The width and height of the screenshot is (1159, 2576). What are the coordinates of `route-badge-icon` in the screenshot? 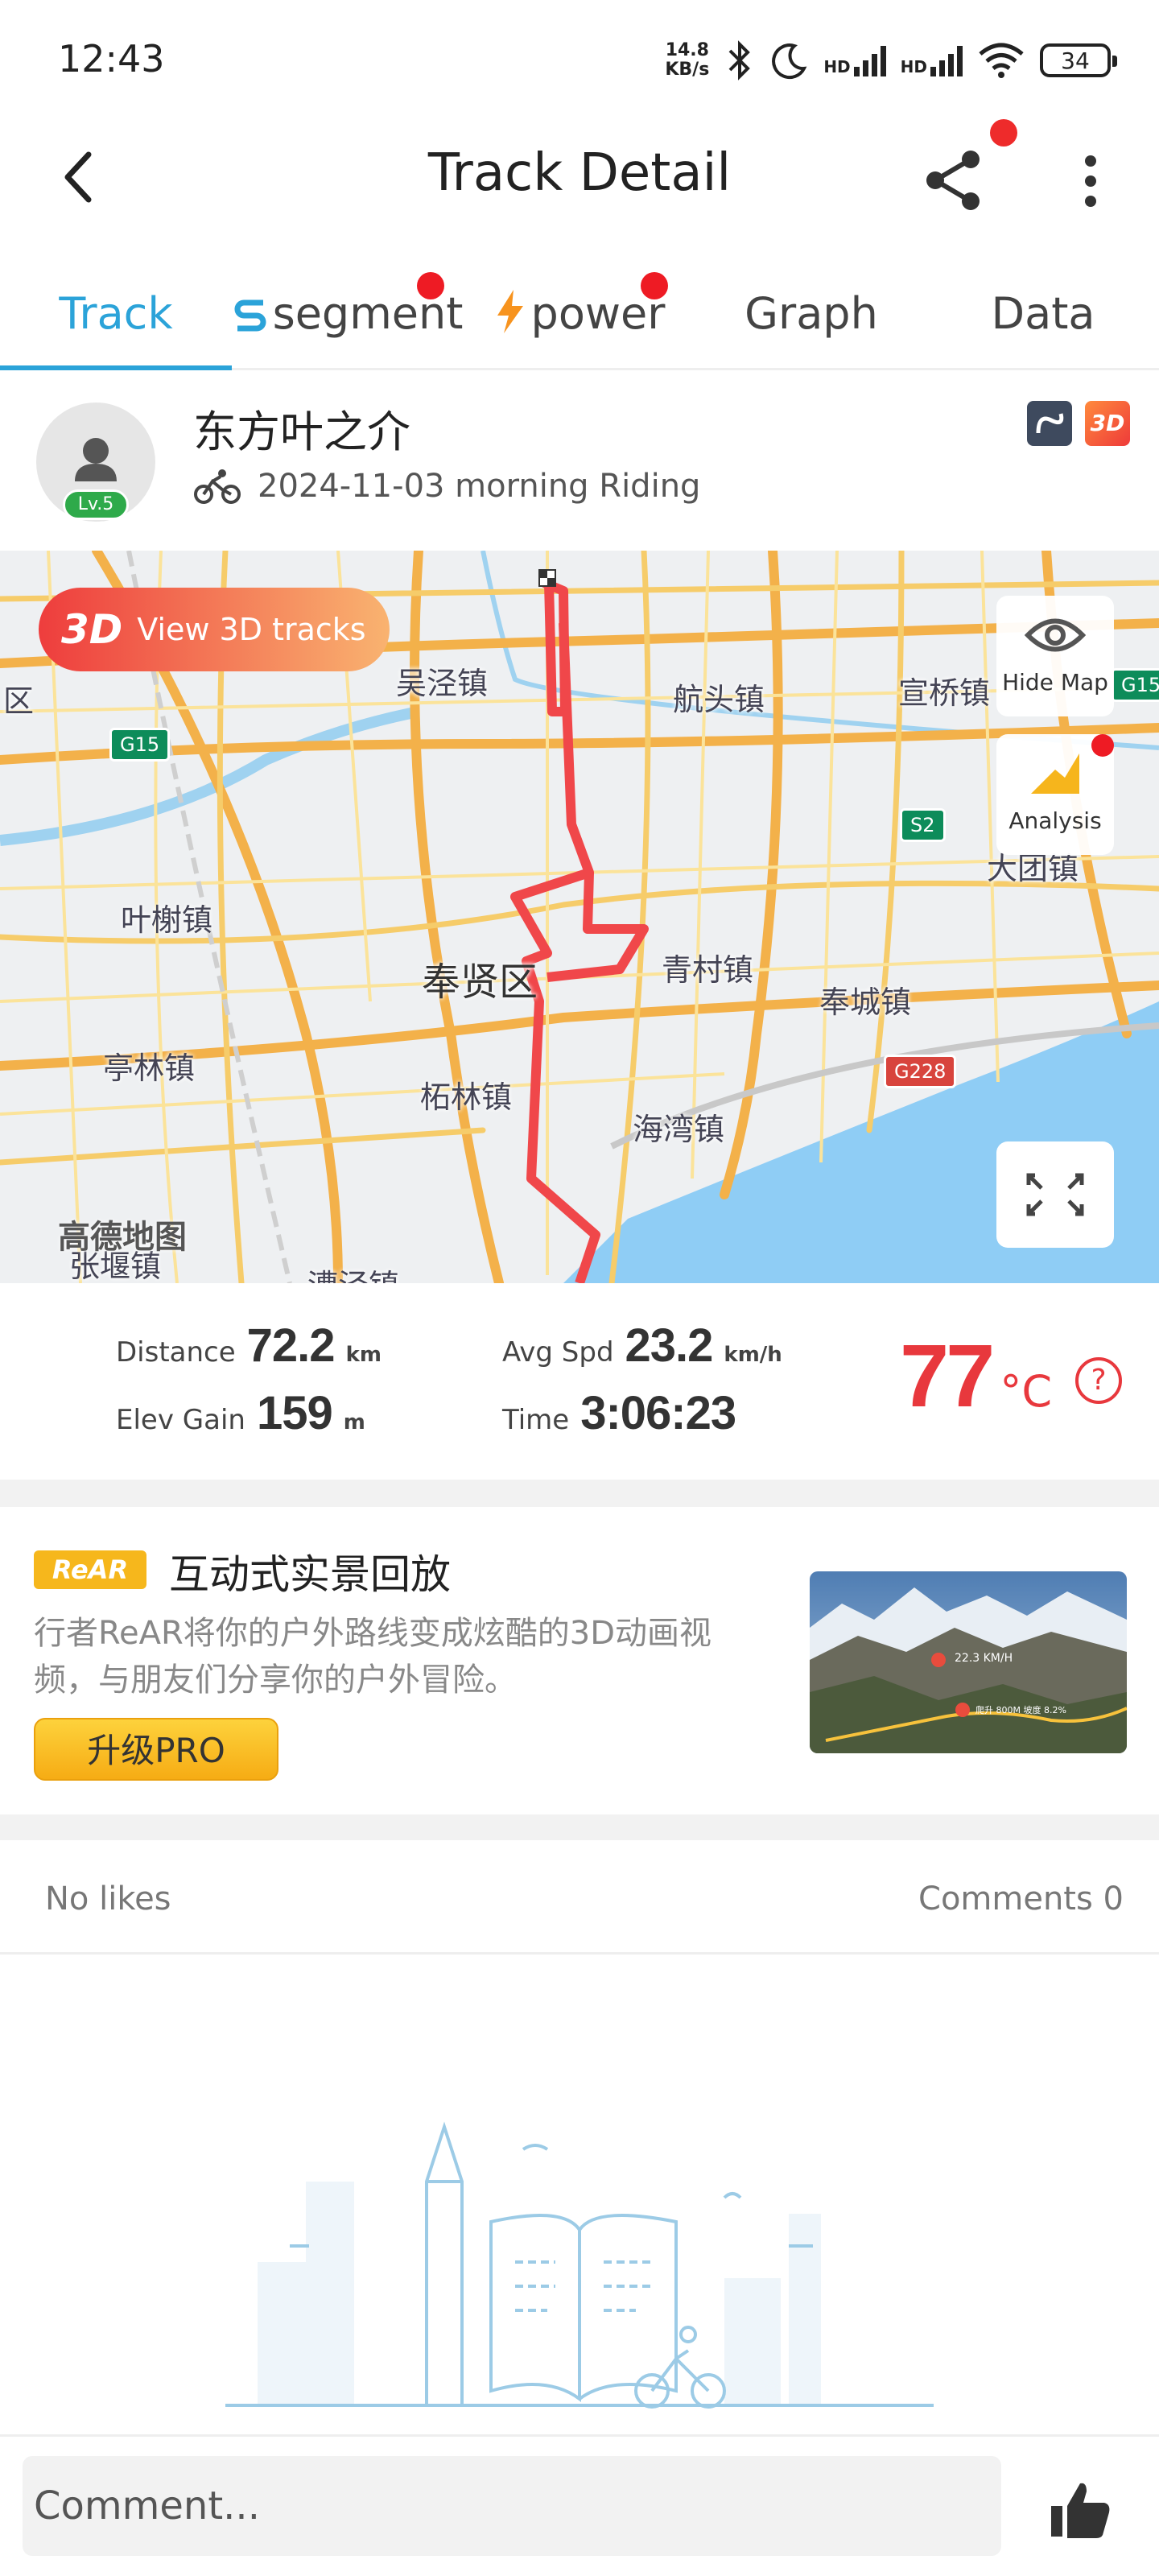 It's located at (1049, 423).